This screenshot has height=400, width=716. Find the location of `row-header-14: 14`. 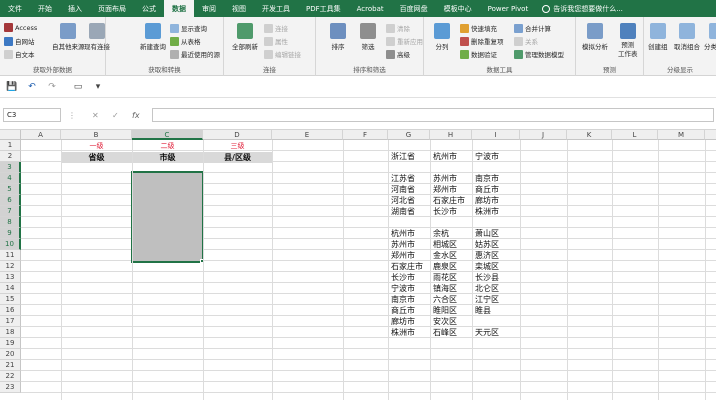

row-header-14: 14 is located at coordinates (10, 288).